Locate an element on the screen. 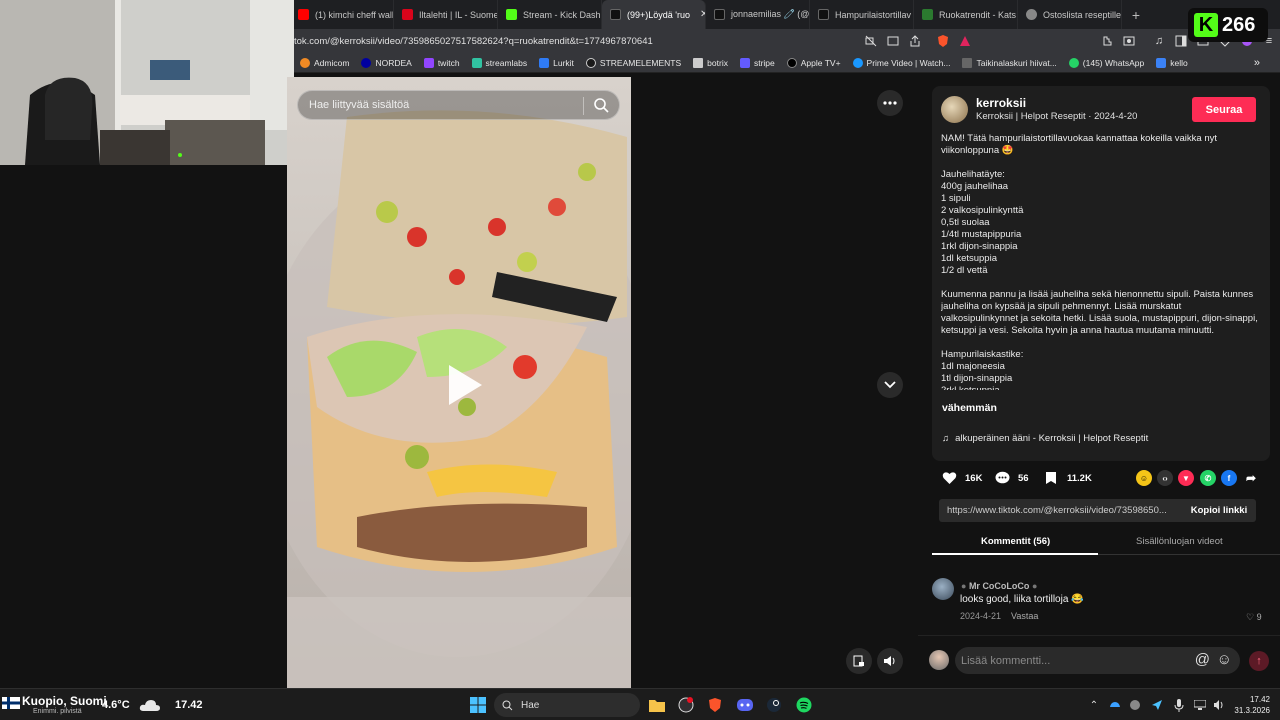  badge-icon: ● is located at coordinates (1033, 586).